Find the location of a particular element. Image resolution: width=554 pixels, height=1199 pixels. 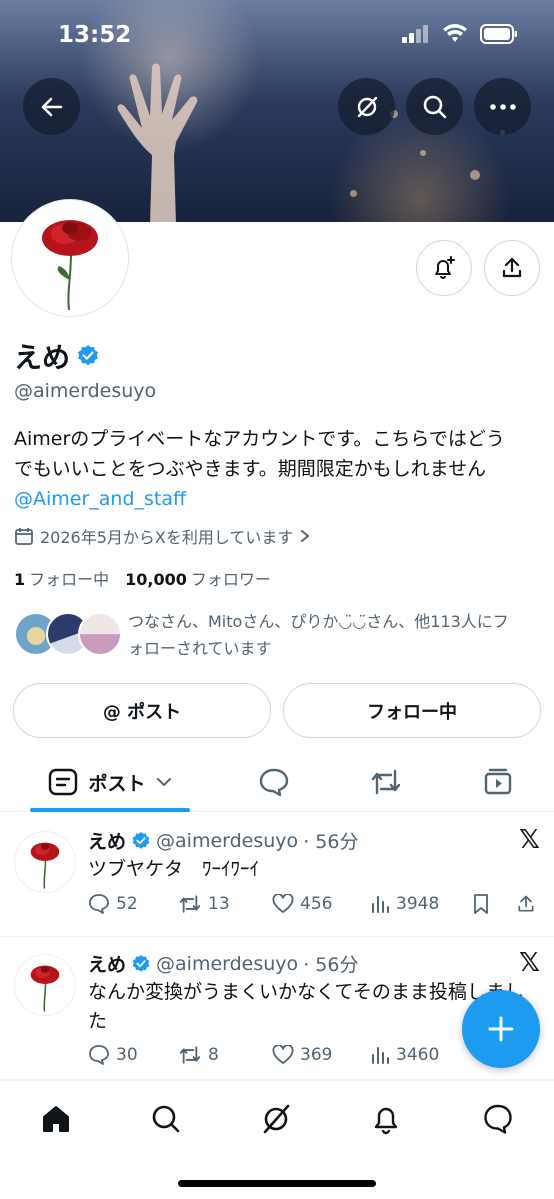

bio-link: @Aimer_and_staff is located at coordinates (279, 499).